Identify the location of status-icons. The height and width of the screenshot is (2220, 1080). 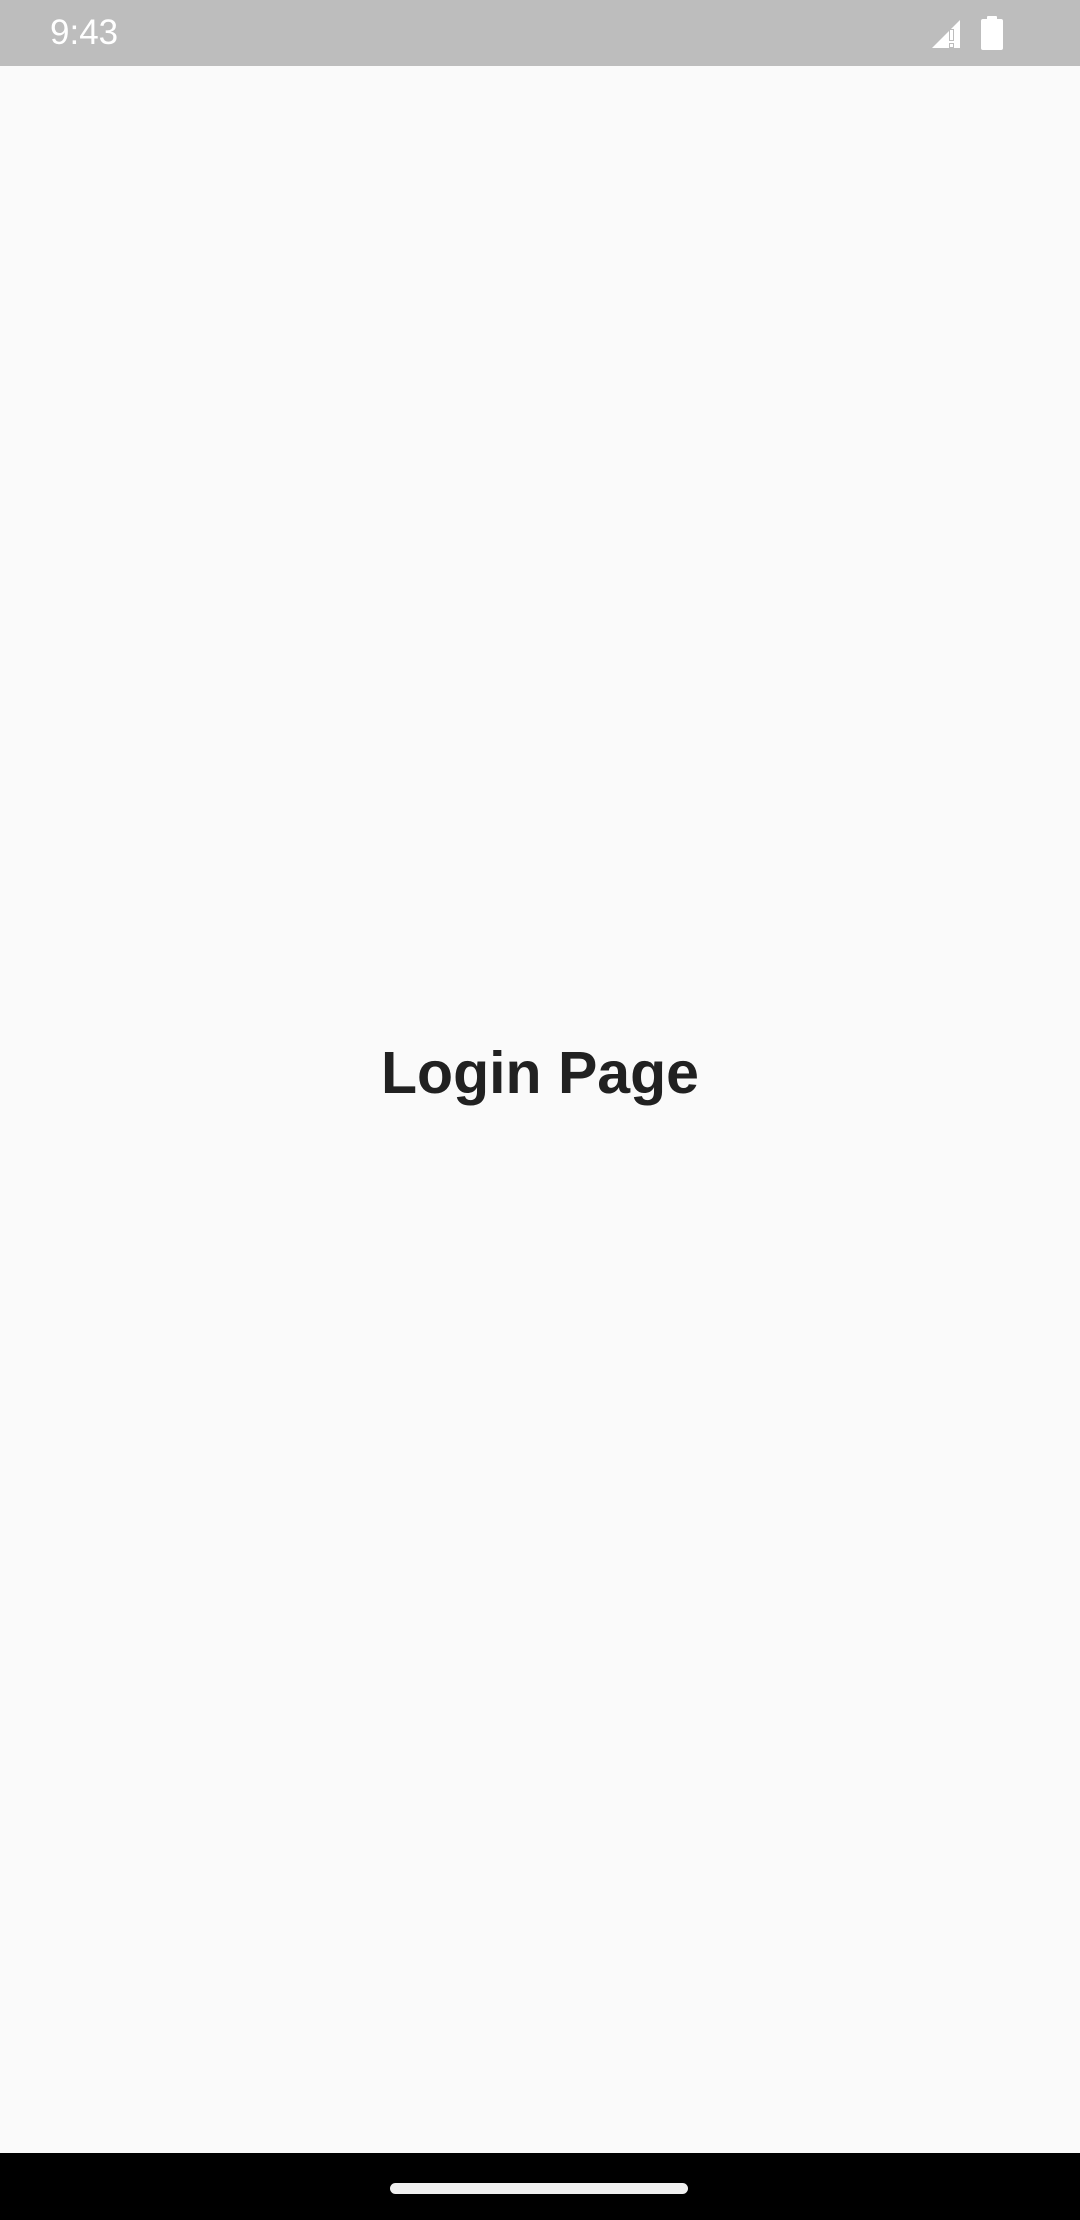
(967, 33).